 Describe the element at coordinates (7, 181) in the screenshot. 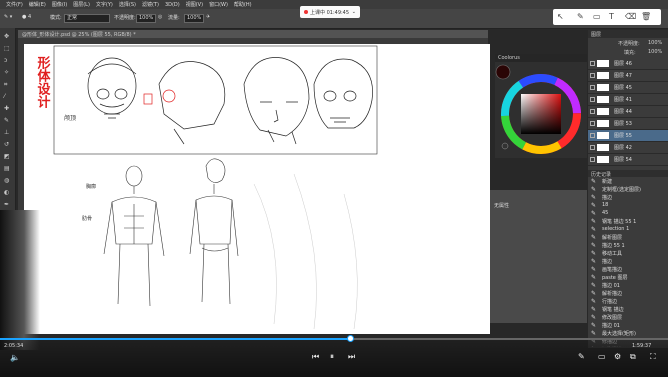

I see `blur-tool-icon: ◍` at that location.